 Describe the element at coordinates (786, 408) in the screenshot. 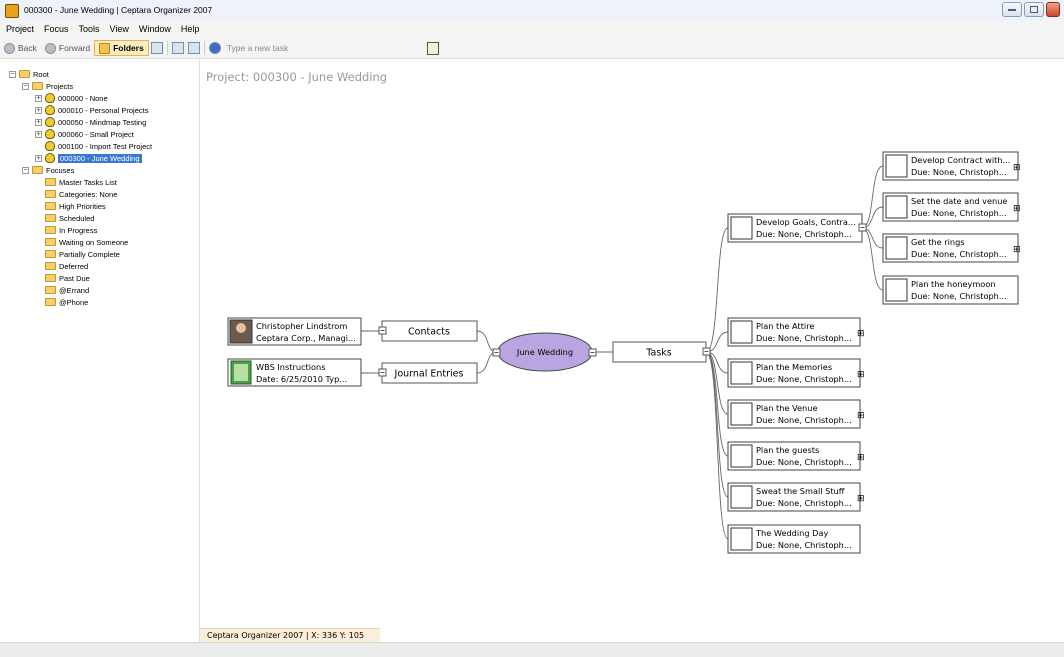

I see `svg-text: Plan the Venue` at that location.